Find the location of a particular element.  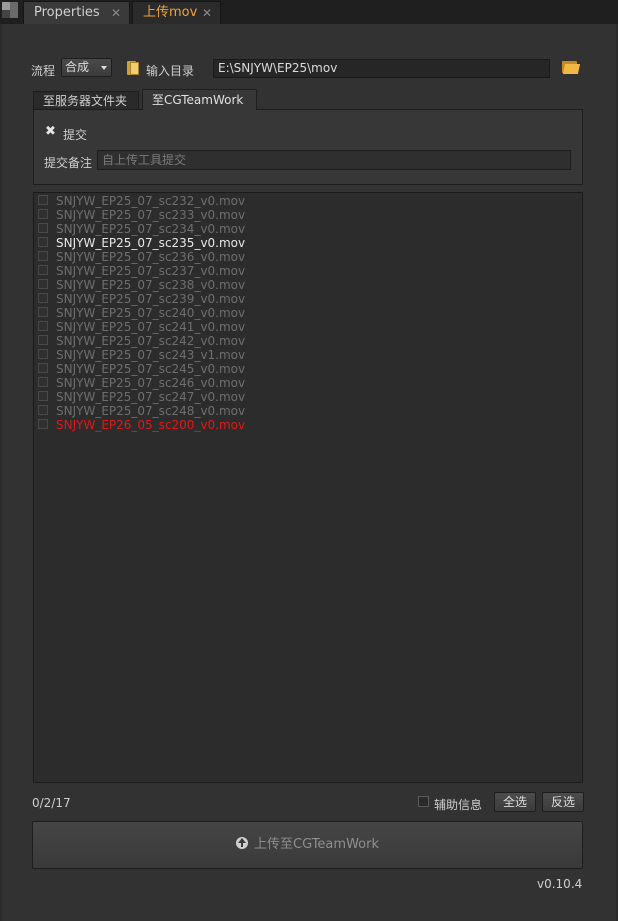

item-filename: SNJYW_EP25_07_sc236_v0.mov is located at coordinates (151, 257).